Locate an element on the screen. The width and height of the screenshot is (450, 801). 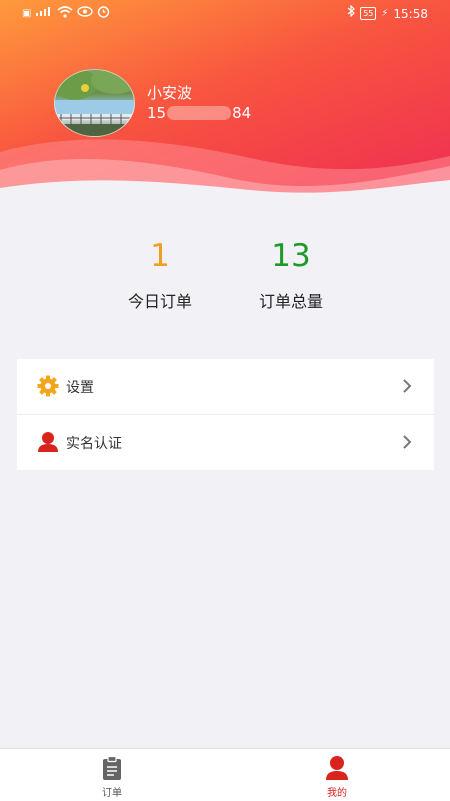
today-orders-stat: 1 今日订单 is located at coordinates (160, 274).